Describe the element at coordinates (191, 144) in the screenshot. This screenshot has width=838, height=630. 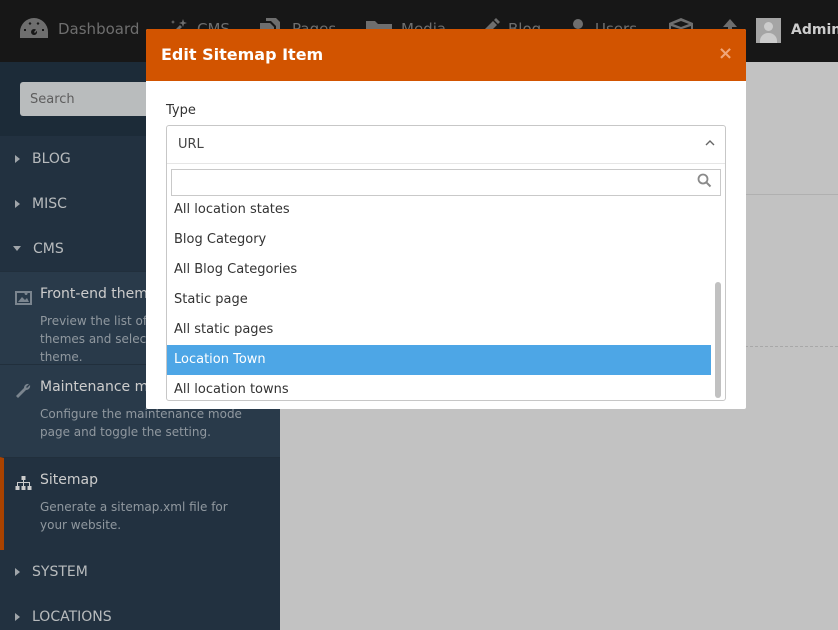
I see `type-select-value: URL` at that location.